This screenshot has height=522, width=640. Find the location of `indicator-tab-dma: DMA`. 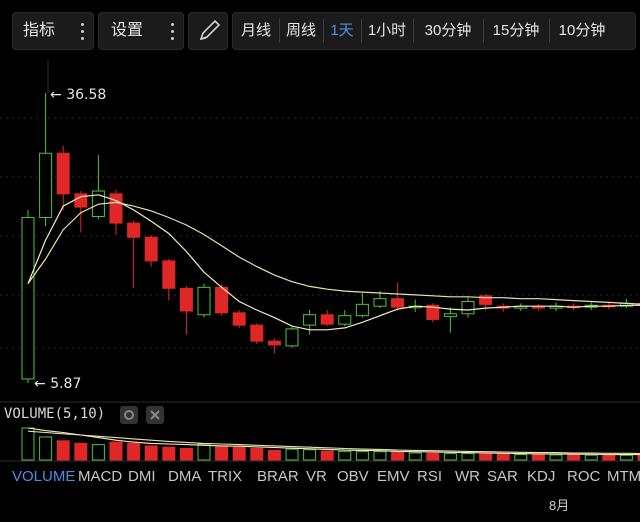

indicator-tab-dma: DMA is located at coordinates (184, 476).